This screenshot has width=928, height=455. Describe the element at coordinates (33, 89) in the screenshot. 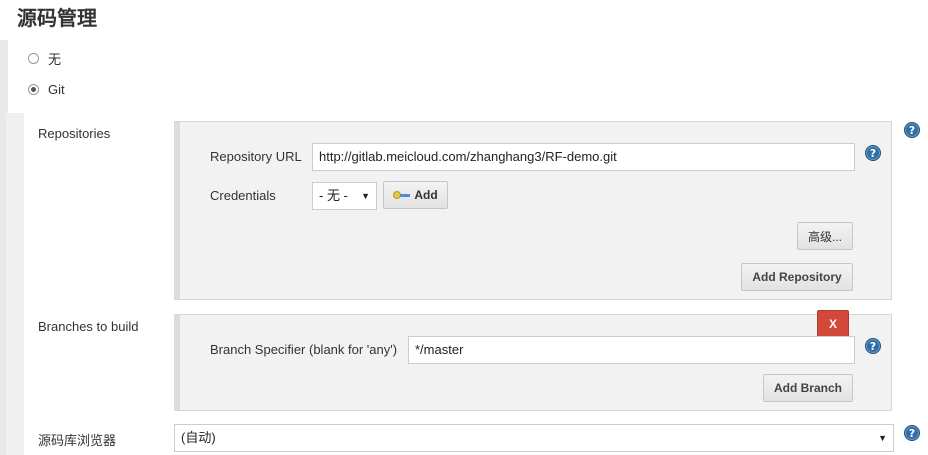

I see `radio-git-button` at that location.